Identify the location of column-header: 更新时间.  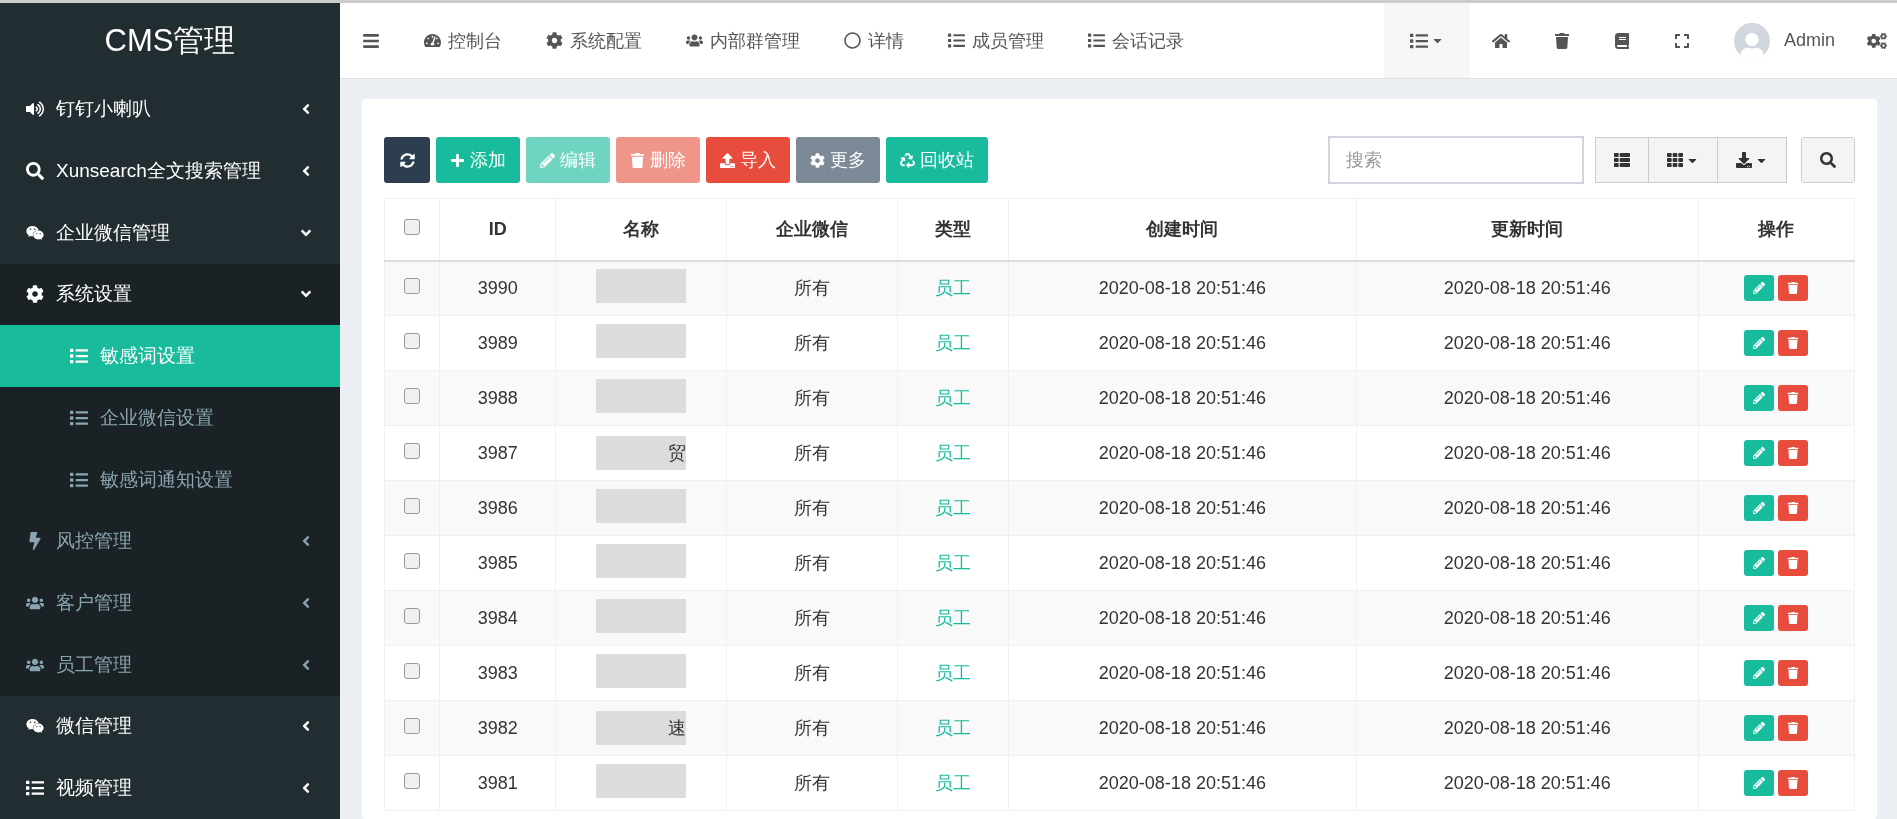
(1527, 229).